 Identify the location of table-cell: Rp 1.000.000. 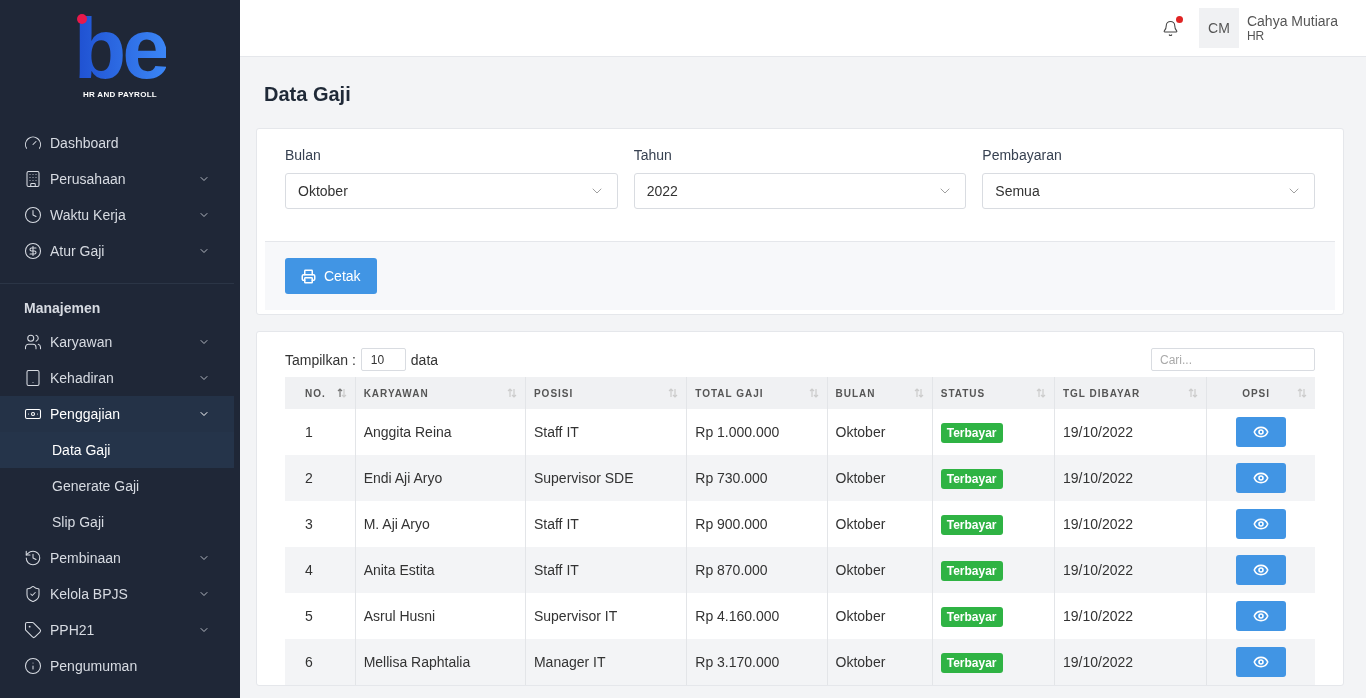
(757, 432).